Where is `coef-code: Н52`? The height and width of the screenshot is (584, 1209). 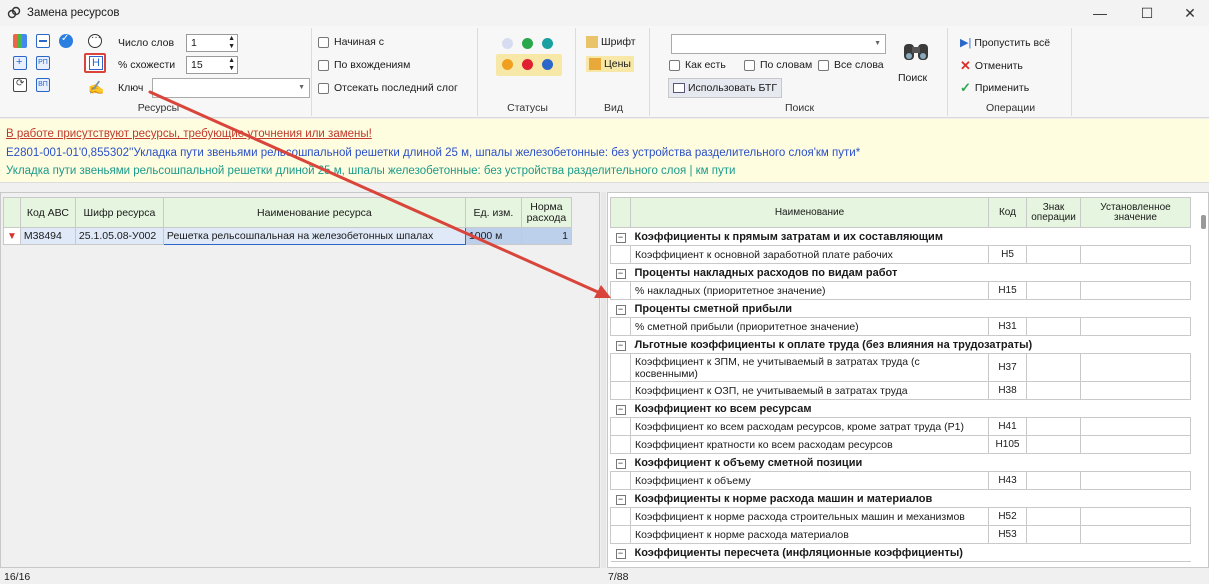 coef-code: Н52 is located at coordinates (1007, 516).